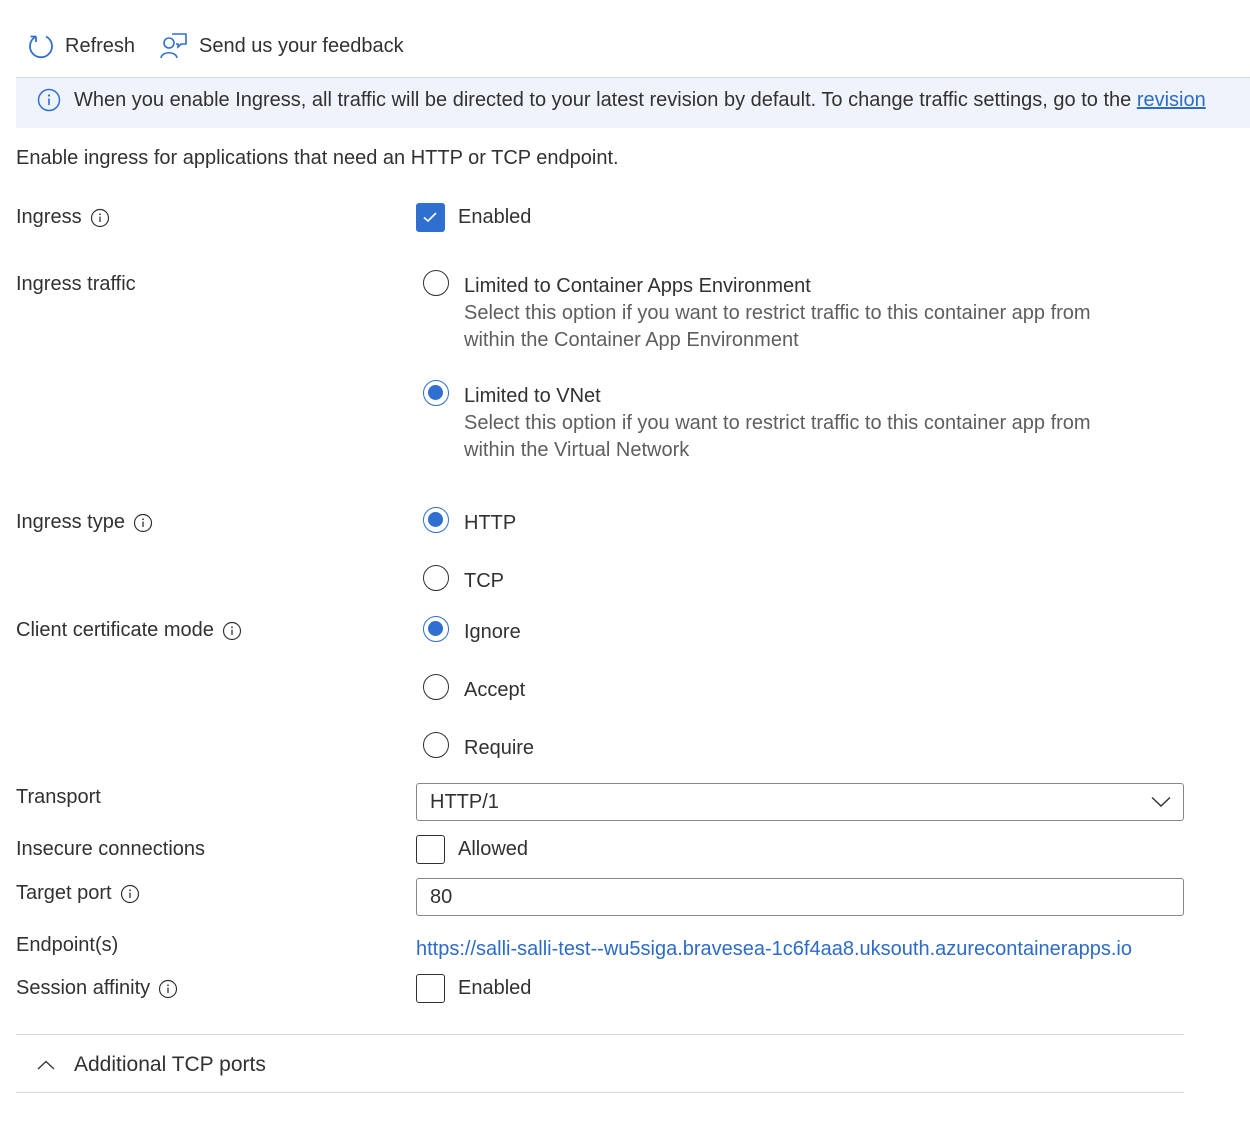 The image size is (1250, 1124). What do you see at coordinates (436, 393) in the screenshot?
I see `radio-limited-vnet` at bounding box center [436, 393].